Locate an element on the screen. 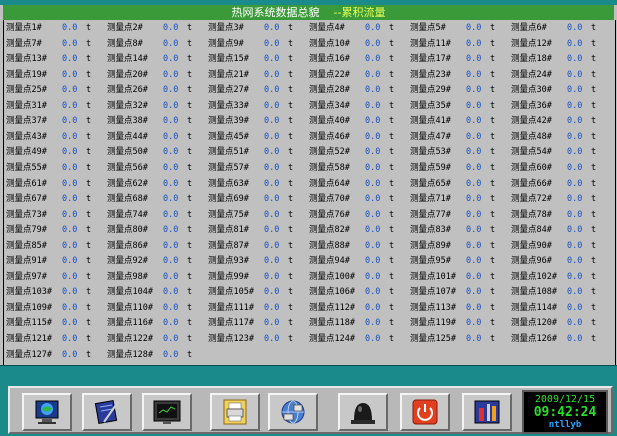 The width and height of the screenshot is (617, 436). measurement-label: 测量点1# is located at coordinates (24, 28).